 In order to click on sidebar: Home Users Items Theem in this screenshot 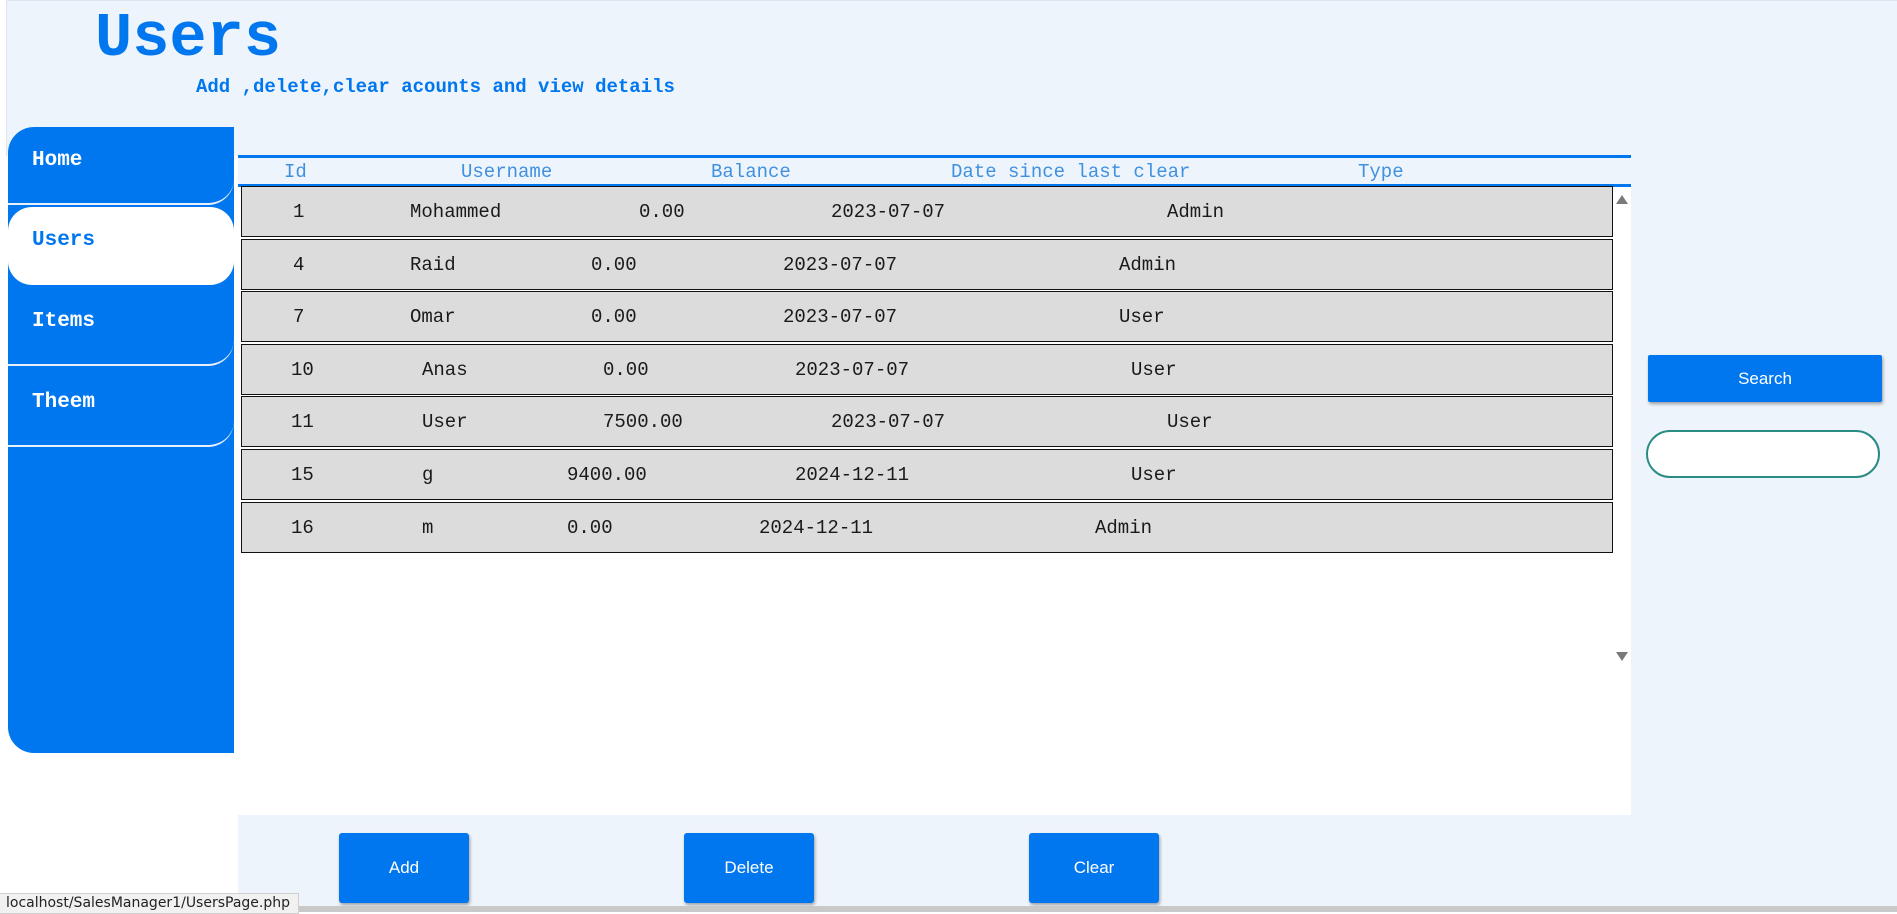, I will do `click(121, 440)`.